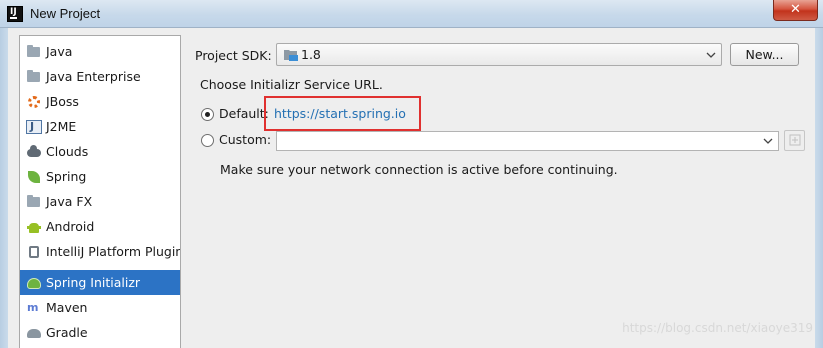 The height and width of the screenshot is (348, 823). What do you see at coordinates (527, 141) in the screenshot?
I see `custom-url-combo` at bounding box center [527, 141].